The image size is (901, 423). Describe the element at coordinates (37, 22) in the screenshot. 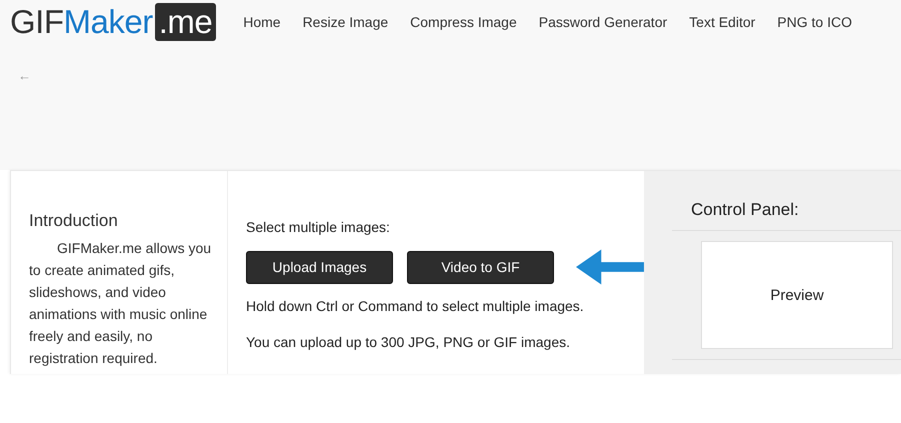

I see `logo-text: GIF` at that location.